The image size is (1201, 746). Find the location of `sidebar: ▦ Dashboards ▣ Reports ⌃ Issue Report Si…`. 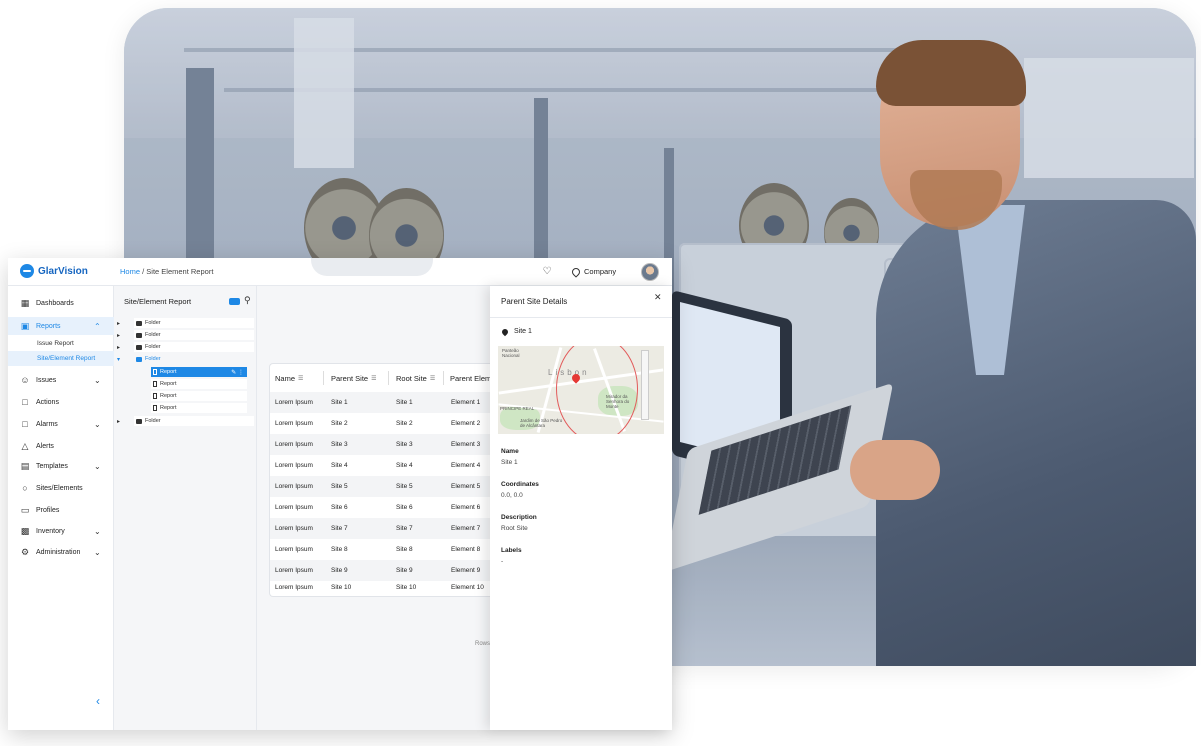

sidebar: ▦ Dashboards ▣ Reports ⌃ Issue Report Si… is located at coordinates (61, 508).